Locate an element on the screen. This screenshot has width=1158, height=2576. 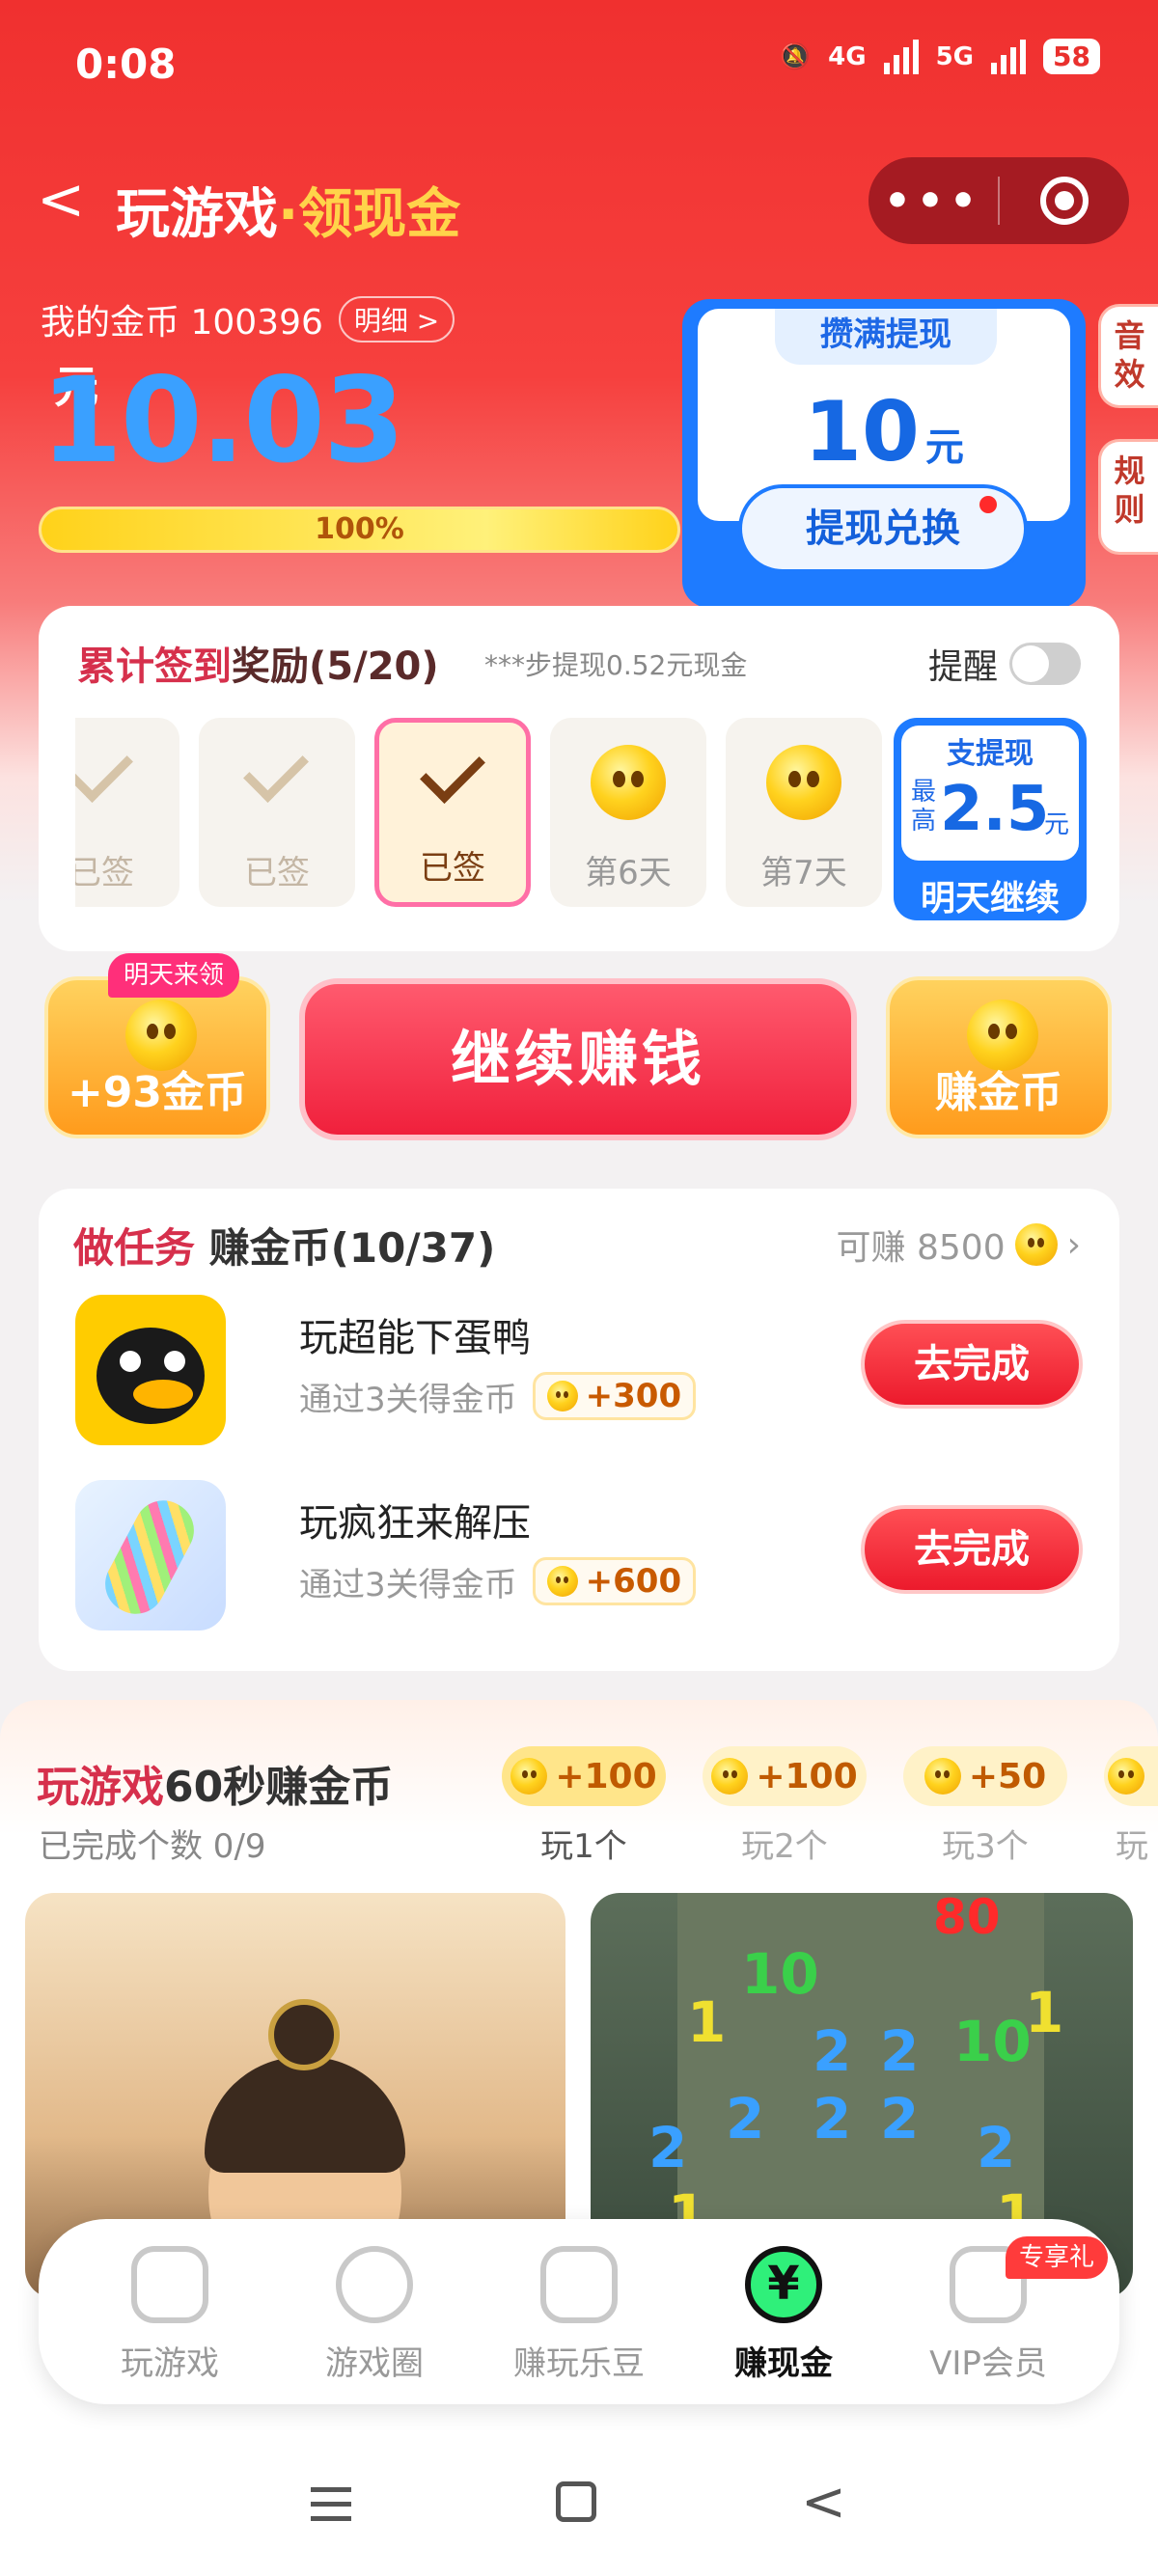
back-nav-icon: < is located at coordinates (823, 2503).